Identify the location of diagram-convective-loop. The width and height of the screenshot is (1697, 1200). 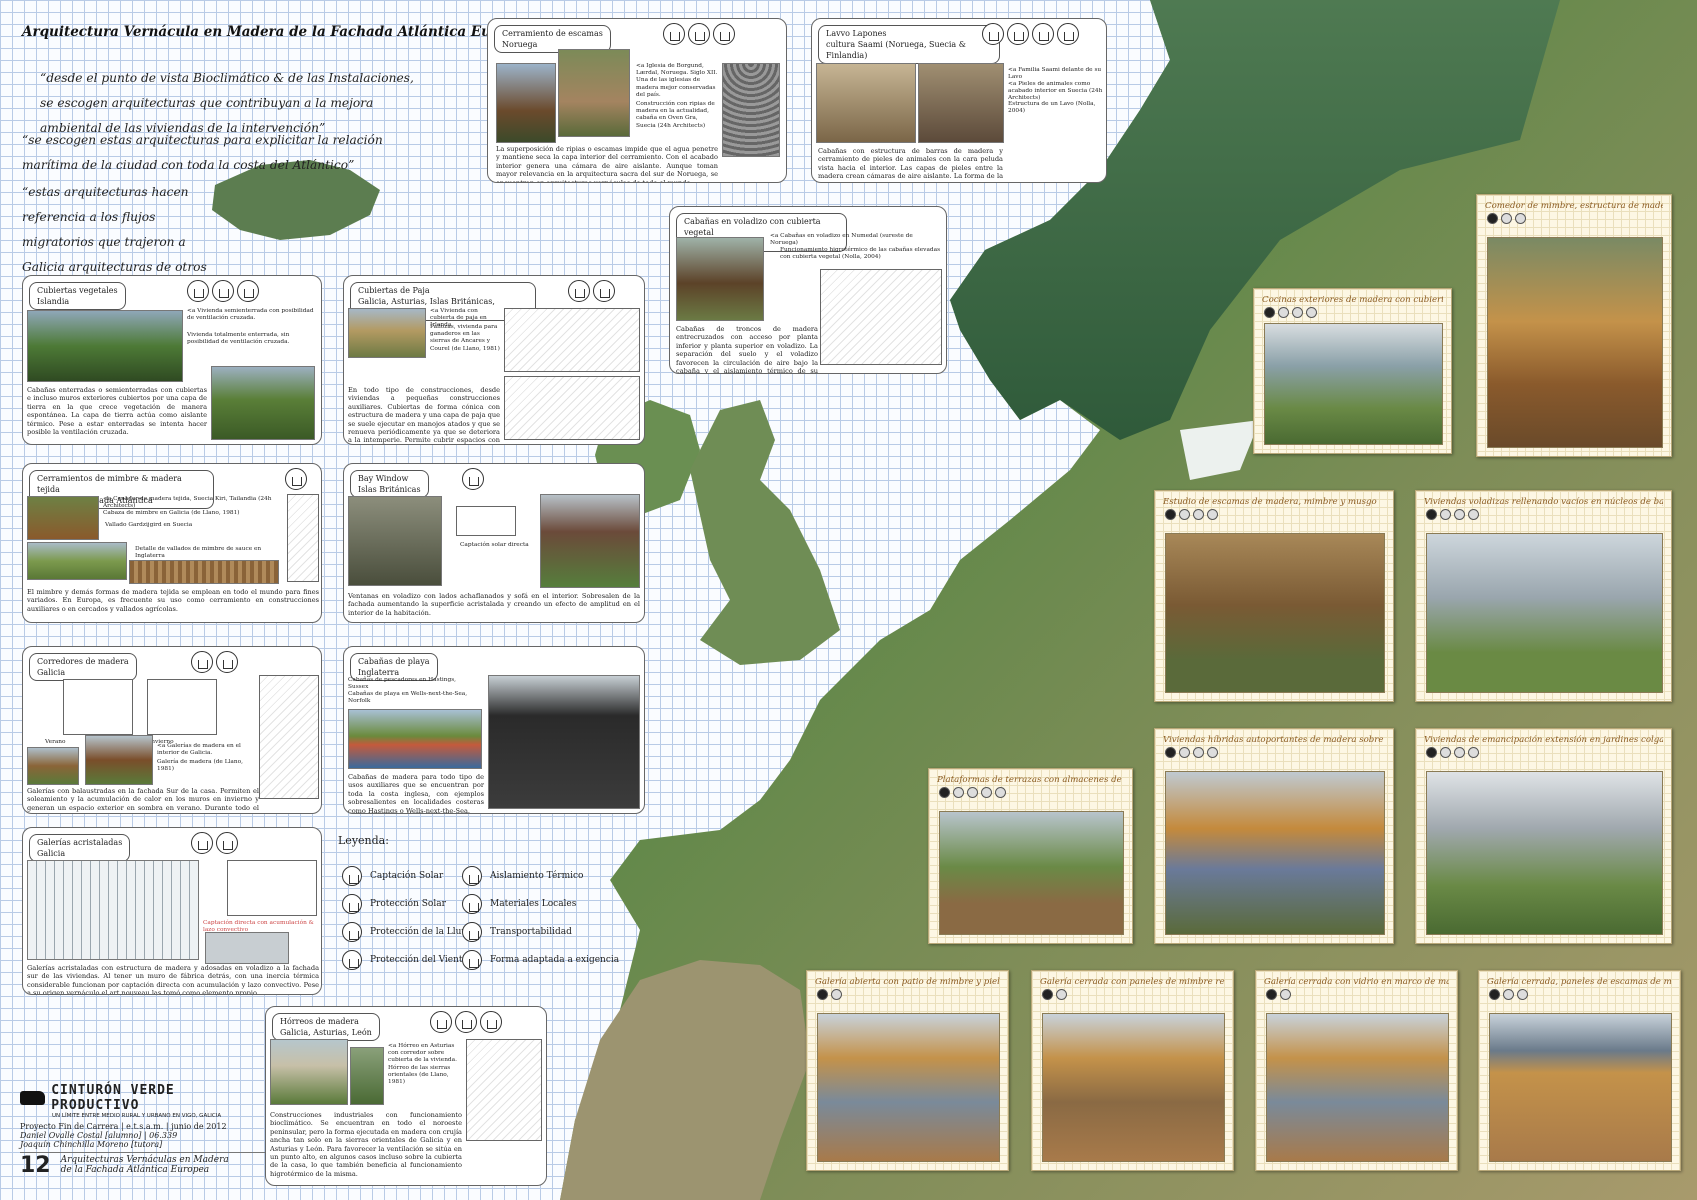
(272, 888).